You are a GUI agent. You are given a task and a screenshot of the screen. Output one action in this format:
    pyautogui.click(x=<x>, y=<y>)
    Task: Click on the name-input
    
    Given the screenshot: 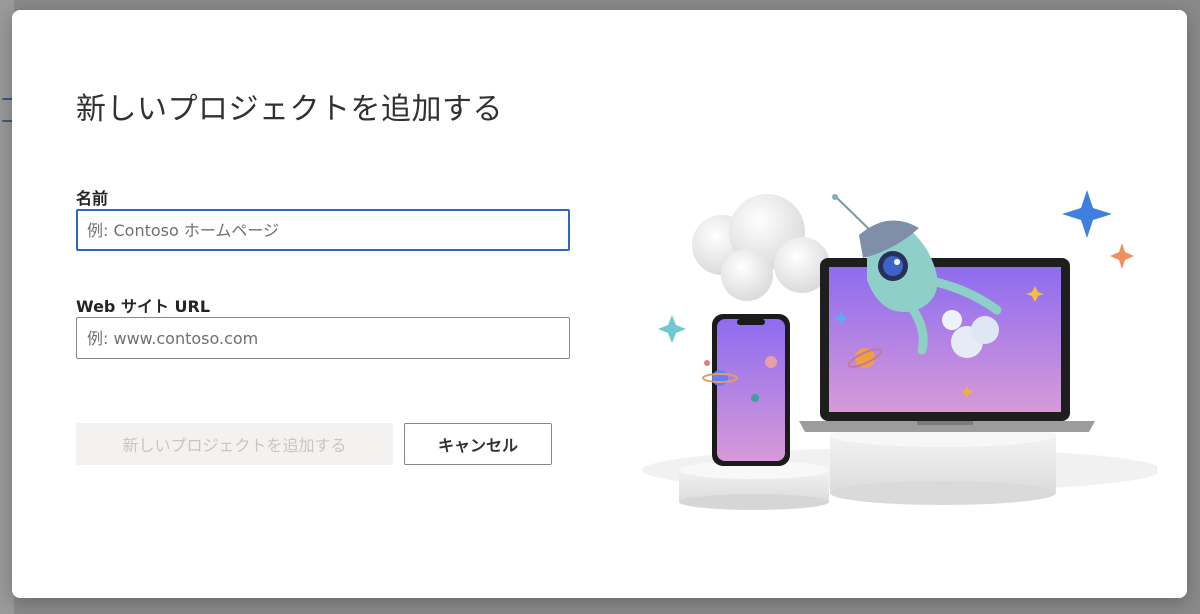 What is the action you would take?
    pyautogui.click(x=323, y=230)
    